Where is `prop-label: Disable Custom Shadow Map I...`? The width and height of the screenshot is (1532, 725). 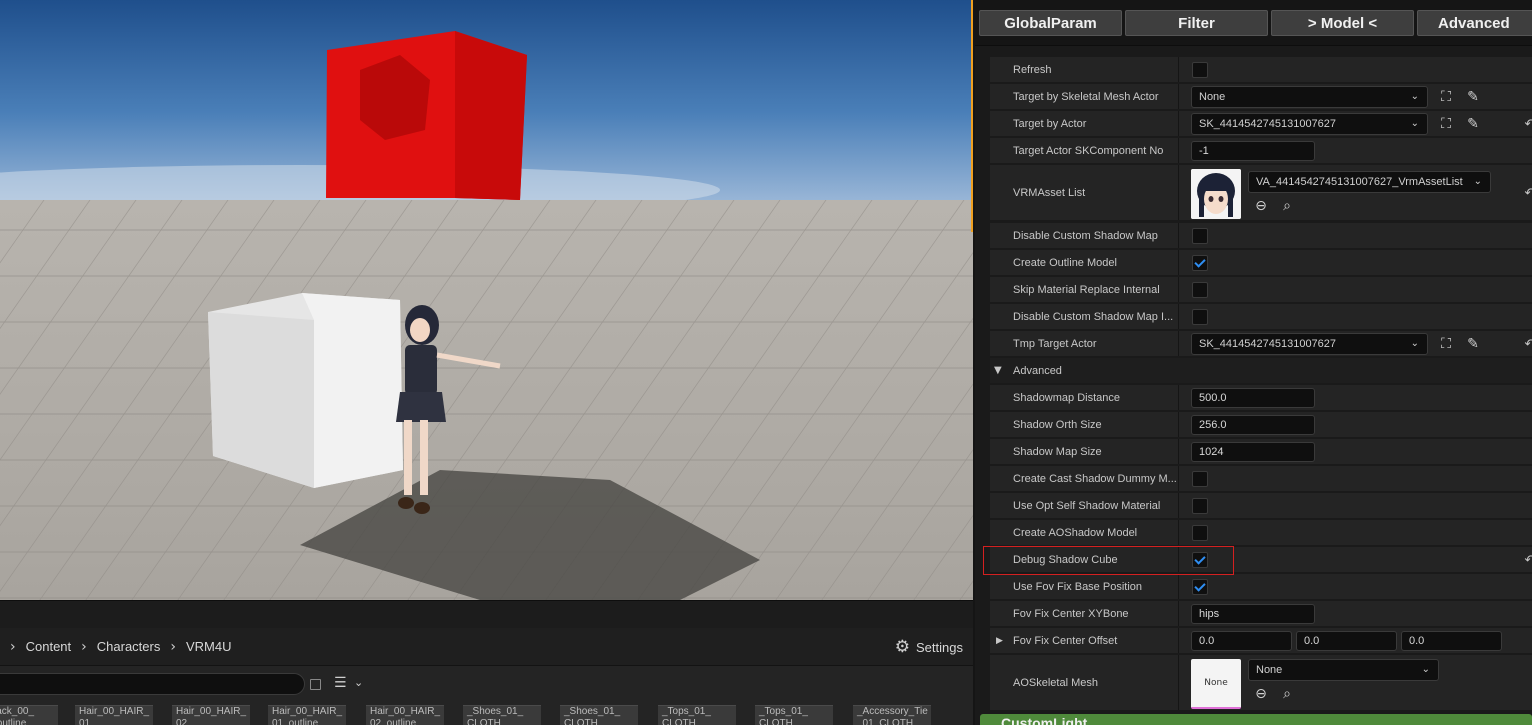
prop-label: Disable Custom Shadow Map I... is located at coordinates (1093, 317).